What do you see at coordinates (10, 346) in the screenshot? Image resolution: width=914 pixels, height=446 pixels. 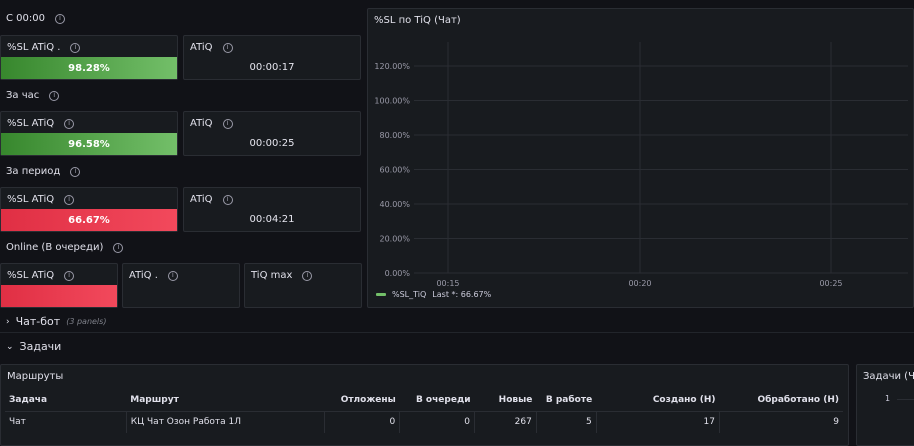 I see `chevron-down-icon: ⌄` at bounding box center [10, 346].